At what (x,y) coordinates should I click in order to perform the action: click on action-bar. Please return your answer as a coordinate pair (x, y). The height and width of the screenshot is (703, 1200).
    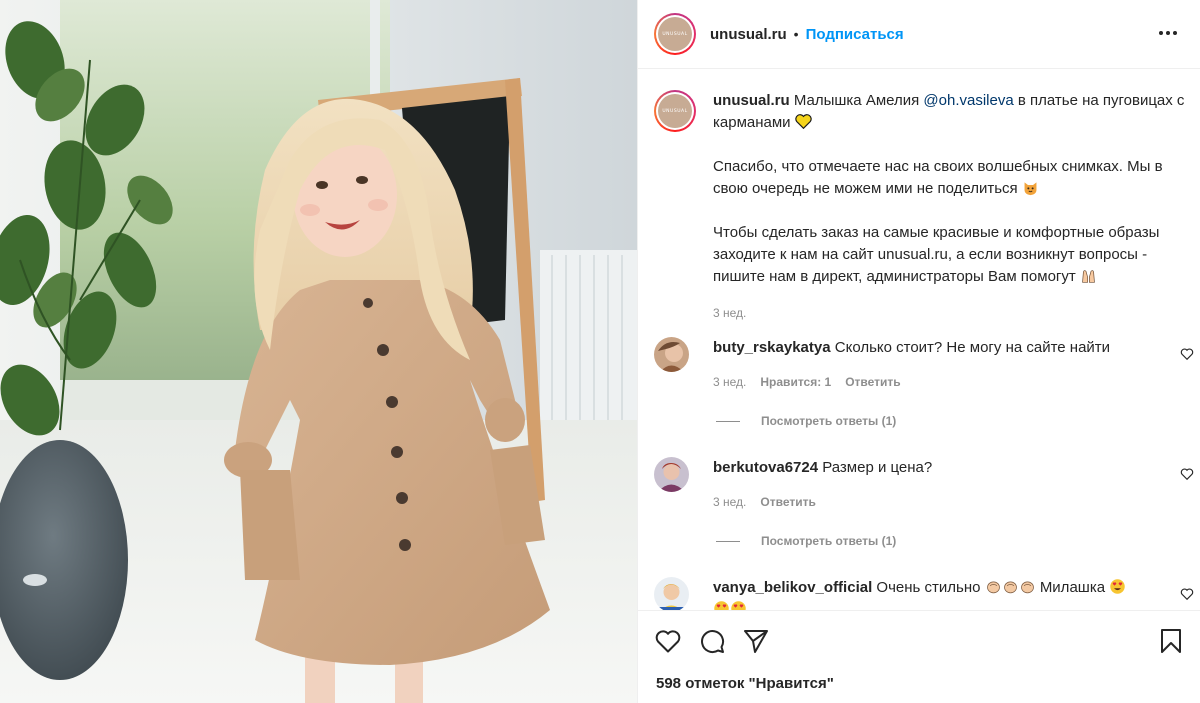
    Looking at the image, I should click on (712, 641).